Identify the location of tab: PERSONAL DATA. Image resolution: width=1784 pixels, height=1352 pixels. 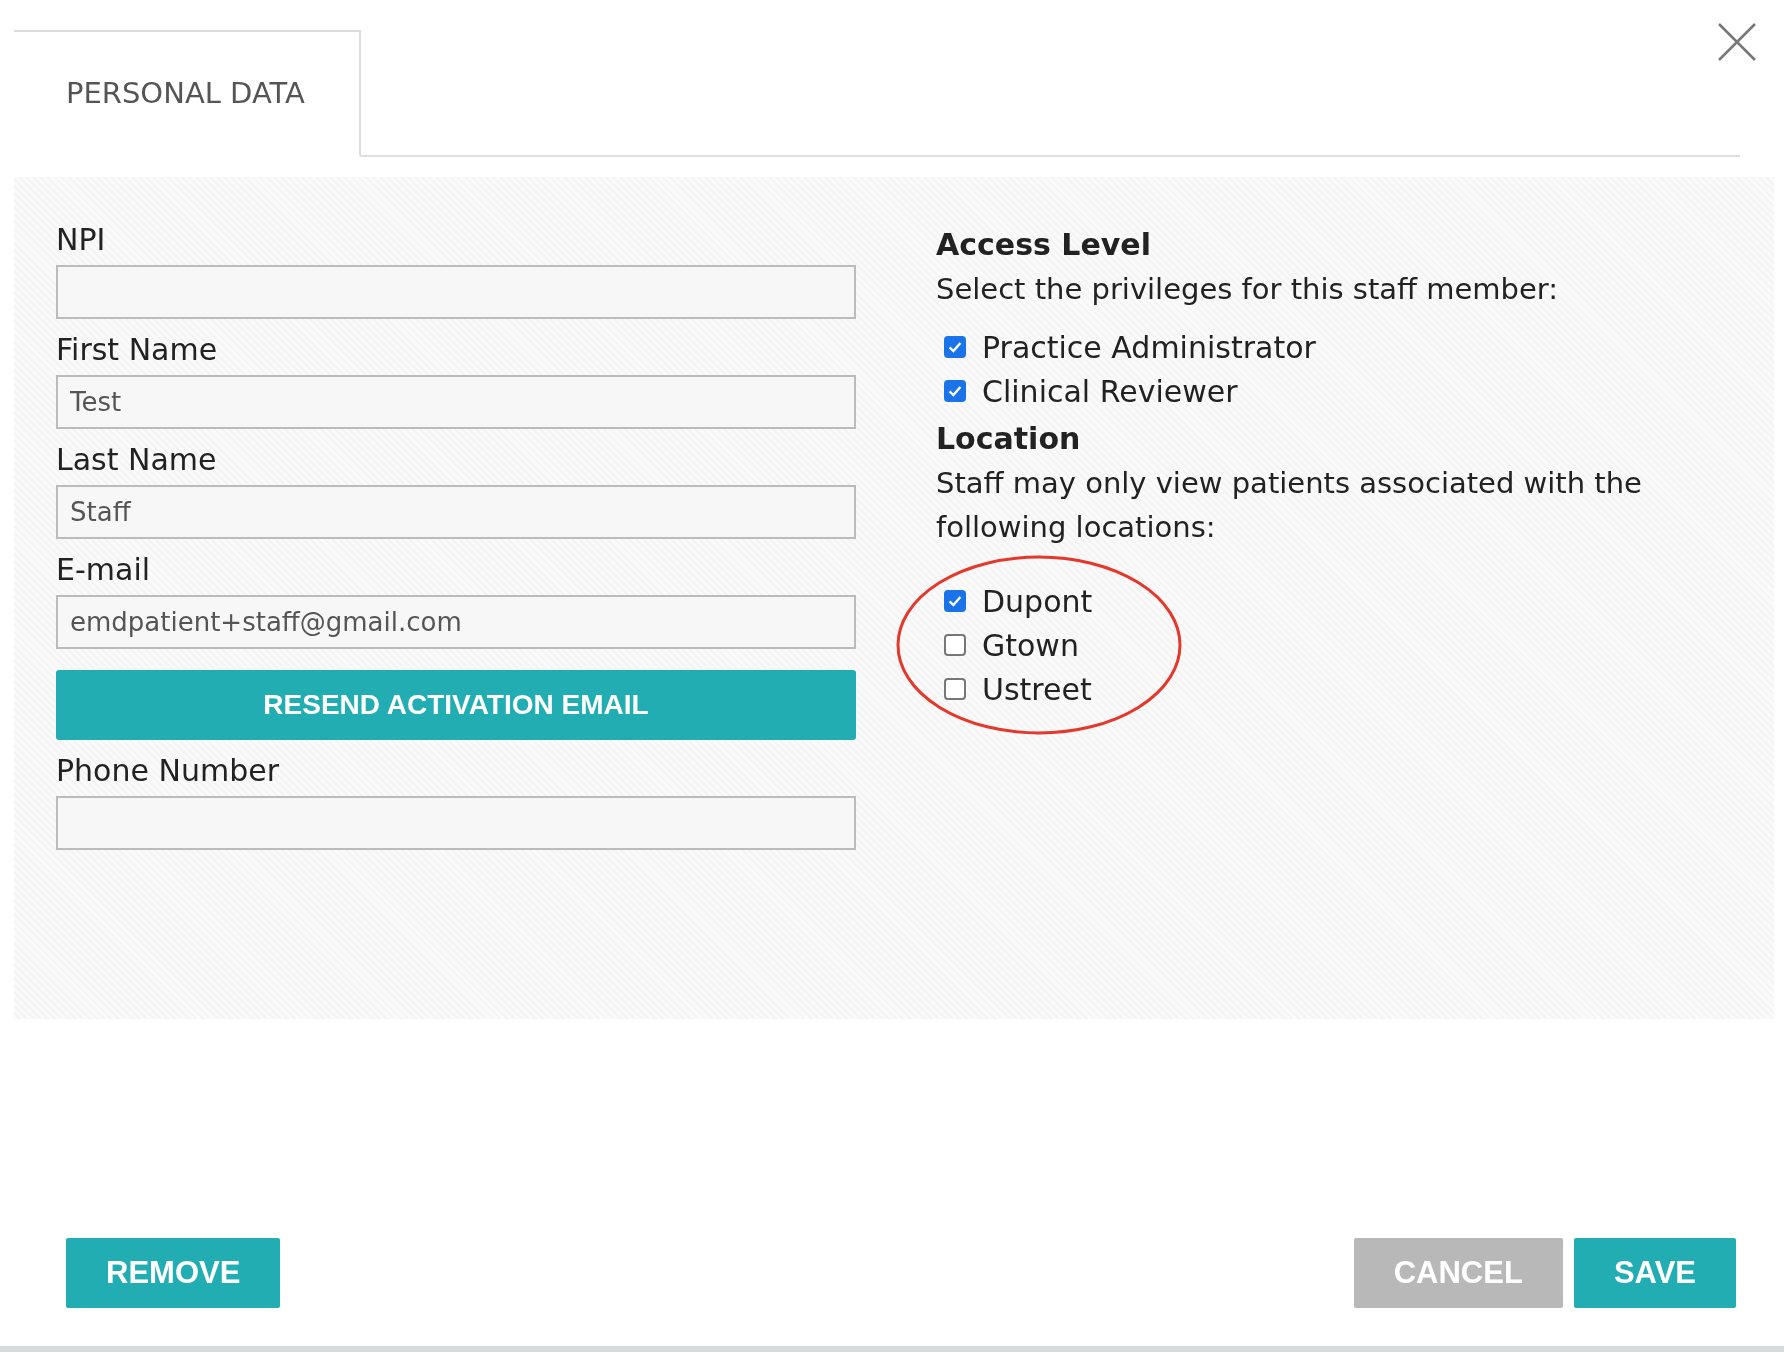
(187, 93).